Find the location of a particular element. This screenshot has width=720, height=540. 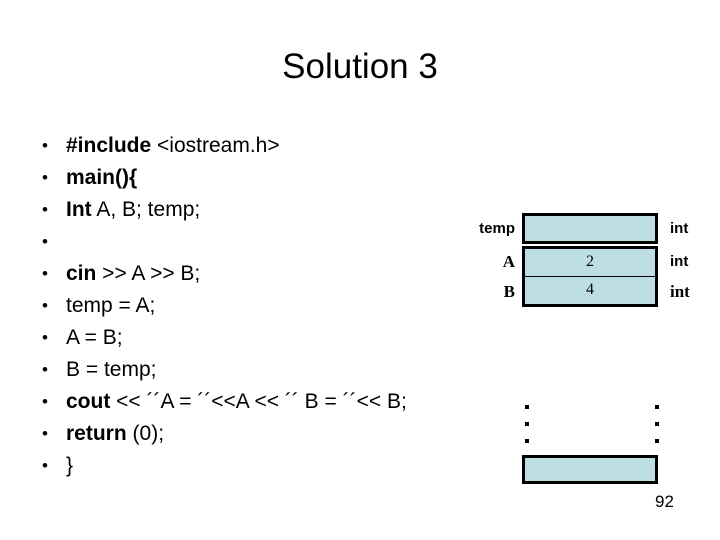

code-keyword: cout is located at coordinates (88, 401).